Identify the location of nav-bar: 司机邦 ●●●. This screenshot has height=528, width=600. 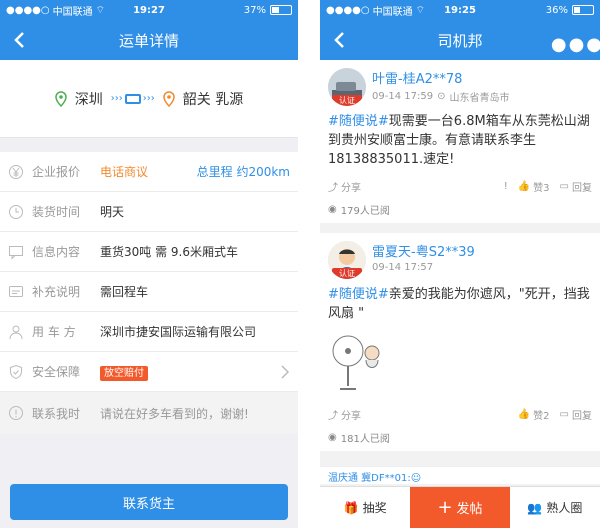
(460, 40).